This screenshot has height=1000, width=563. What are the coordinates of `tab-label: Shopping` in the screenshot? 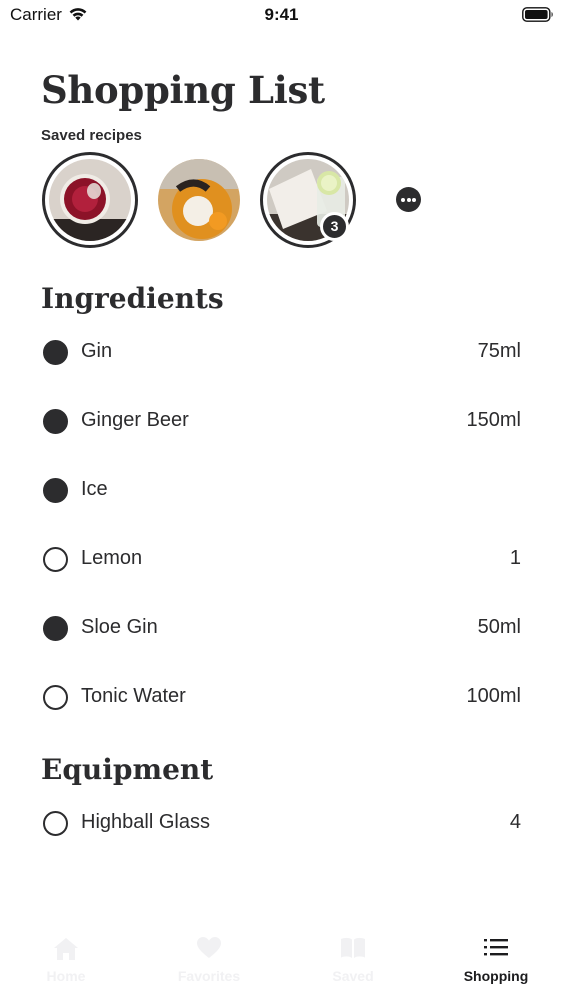 It's located at (496, 976).